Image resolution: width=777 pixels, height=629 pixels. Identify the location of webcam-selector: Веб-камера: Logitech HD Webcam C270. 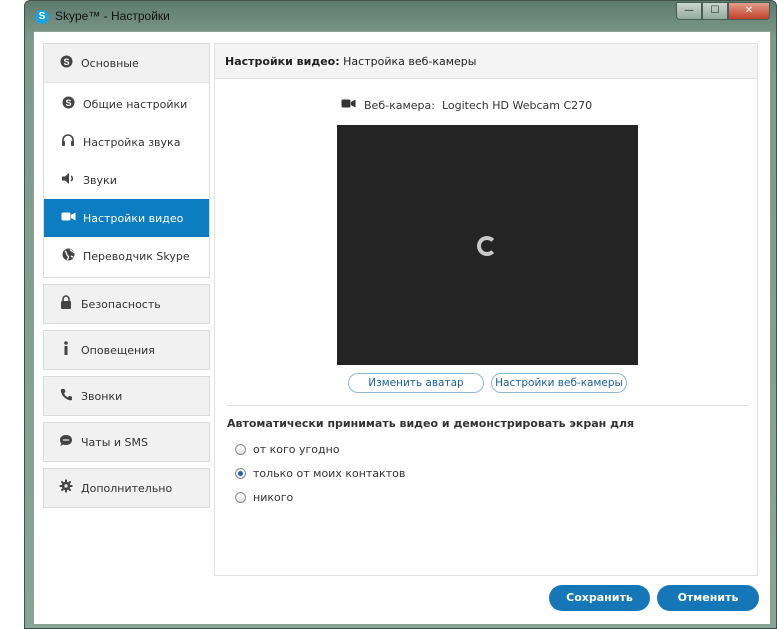
(466, 105).